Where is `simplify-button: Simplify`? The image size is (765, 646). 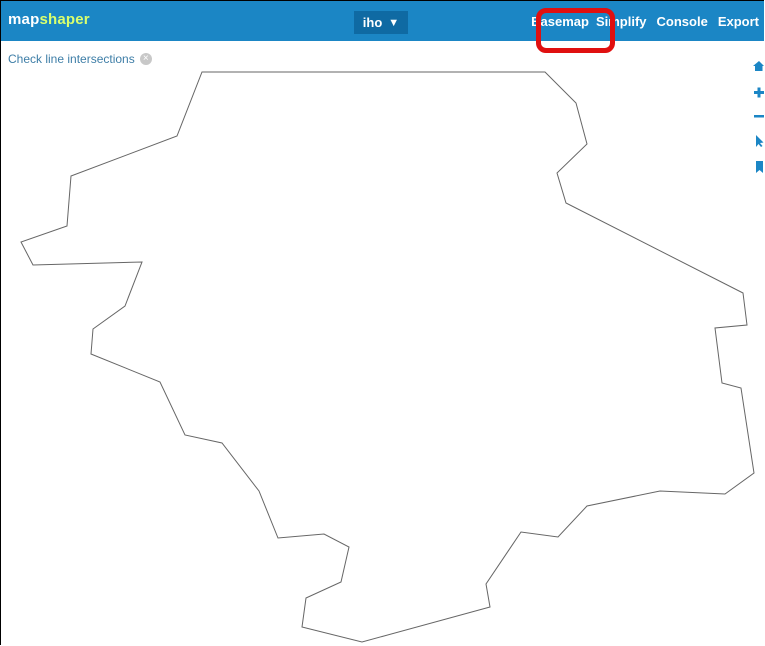 simplify-button: Simplify is located at coordinates (621, 21).